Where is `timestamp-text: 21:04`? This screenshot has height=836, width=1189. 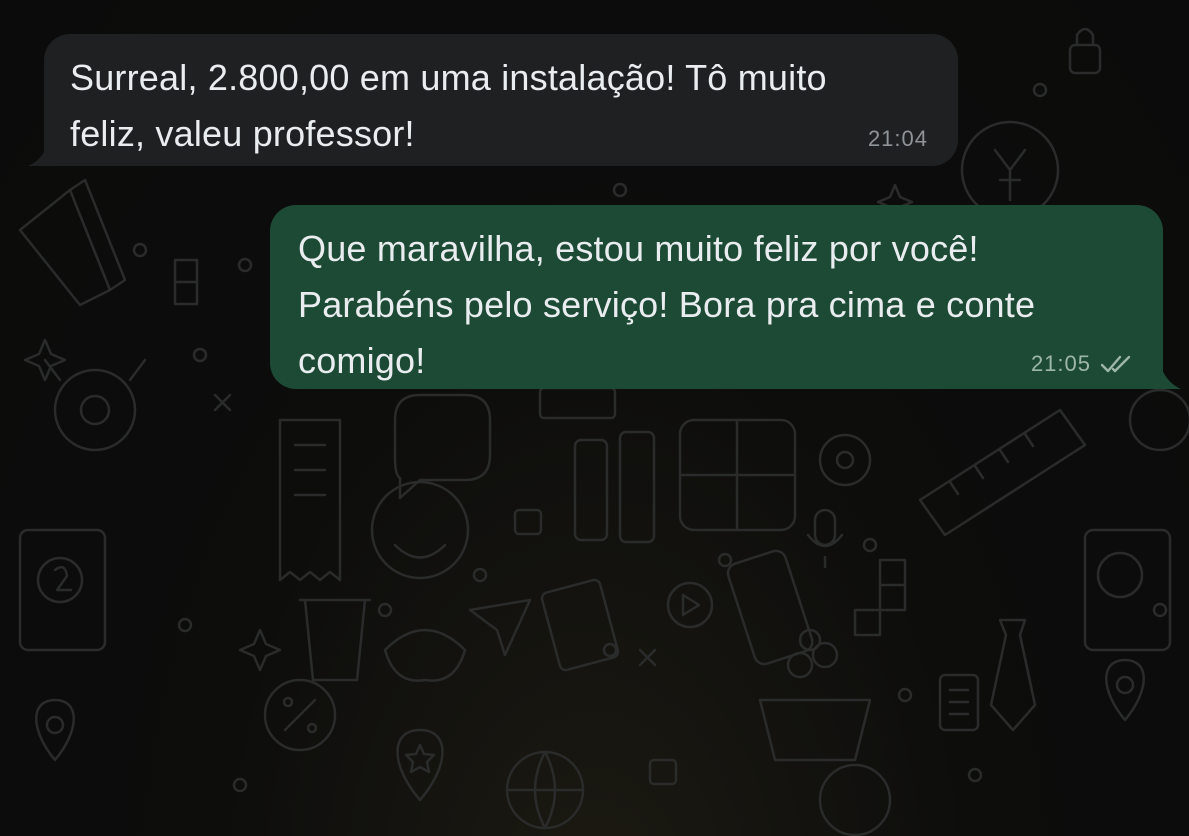
timestamp-text: 21:04 is located at coordinates (897, 138).